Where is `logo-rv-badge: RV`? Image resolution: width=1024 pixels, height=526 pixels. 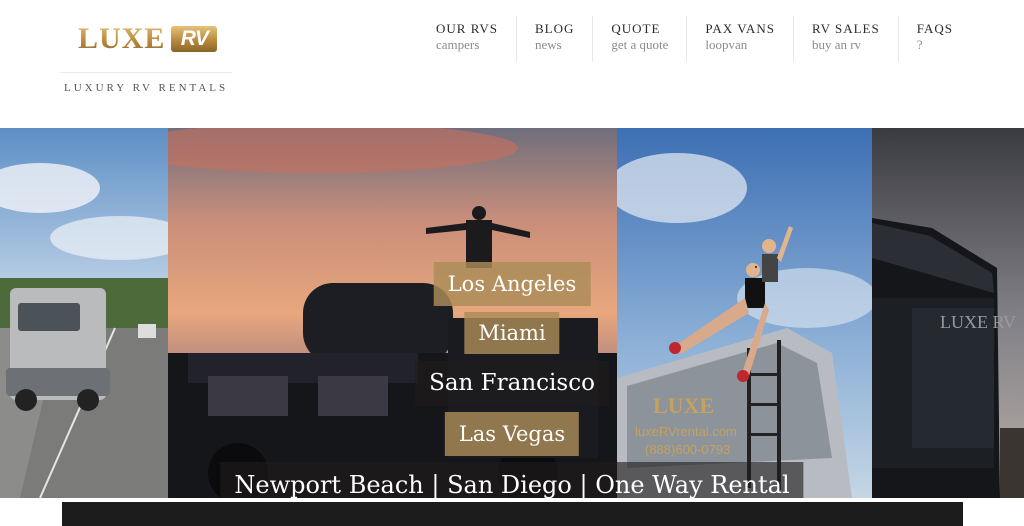
logo-rv-badge: RV is located at coordinates (194, 39).